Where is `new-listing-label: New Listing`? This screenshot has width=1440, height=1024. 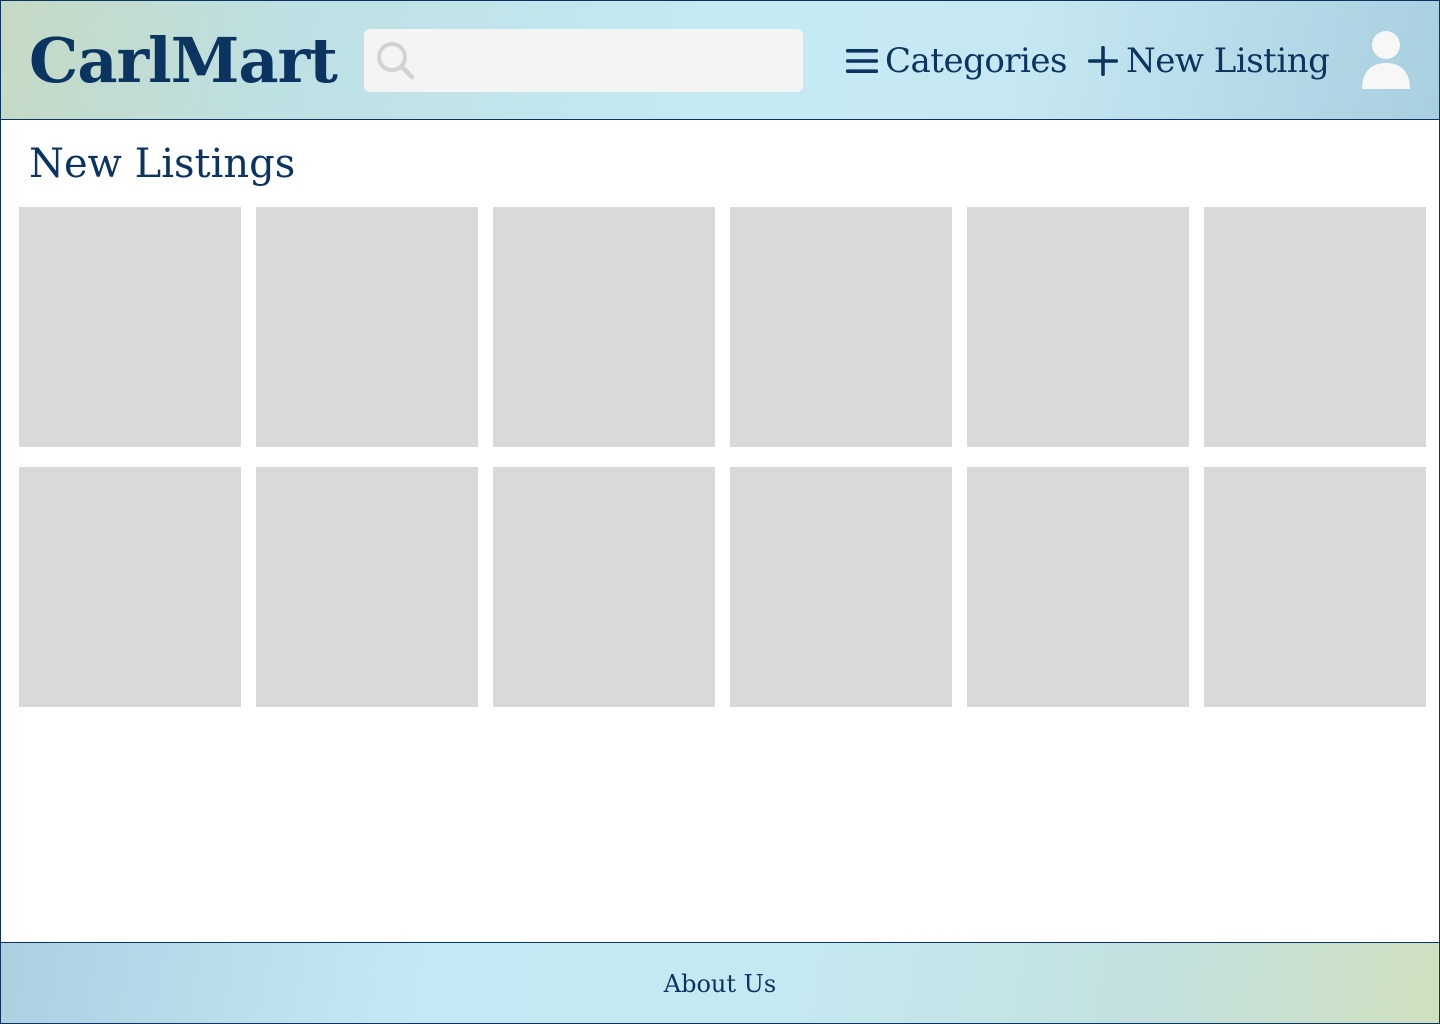
new-listing-label: New Listing is located at coordinates (1228, 61).